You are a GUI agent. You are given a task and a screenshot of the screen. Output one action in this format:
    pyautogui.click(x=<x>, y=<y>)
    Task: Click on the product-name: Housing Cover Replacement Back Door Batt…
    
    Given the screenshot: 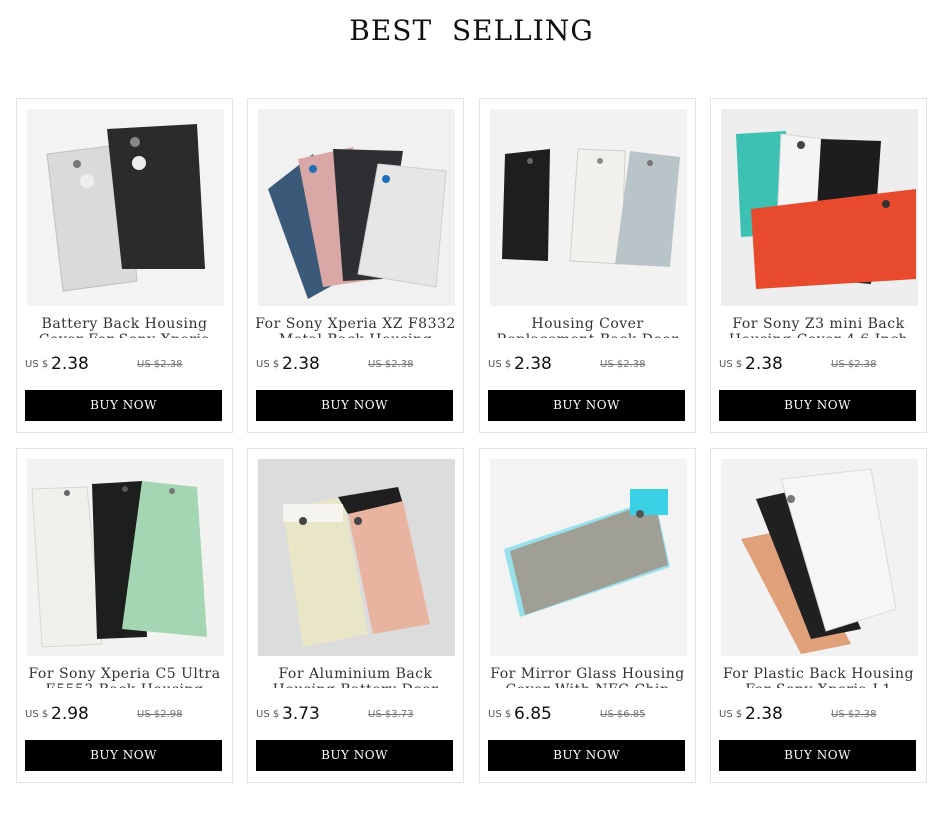 What is the action you would take?
    pyautogui.click(x=587, y=327)
    